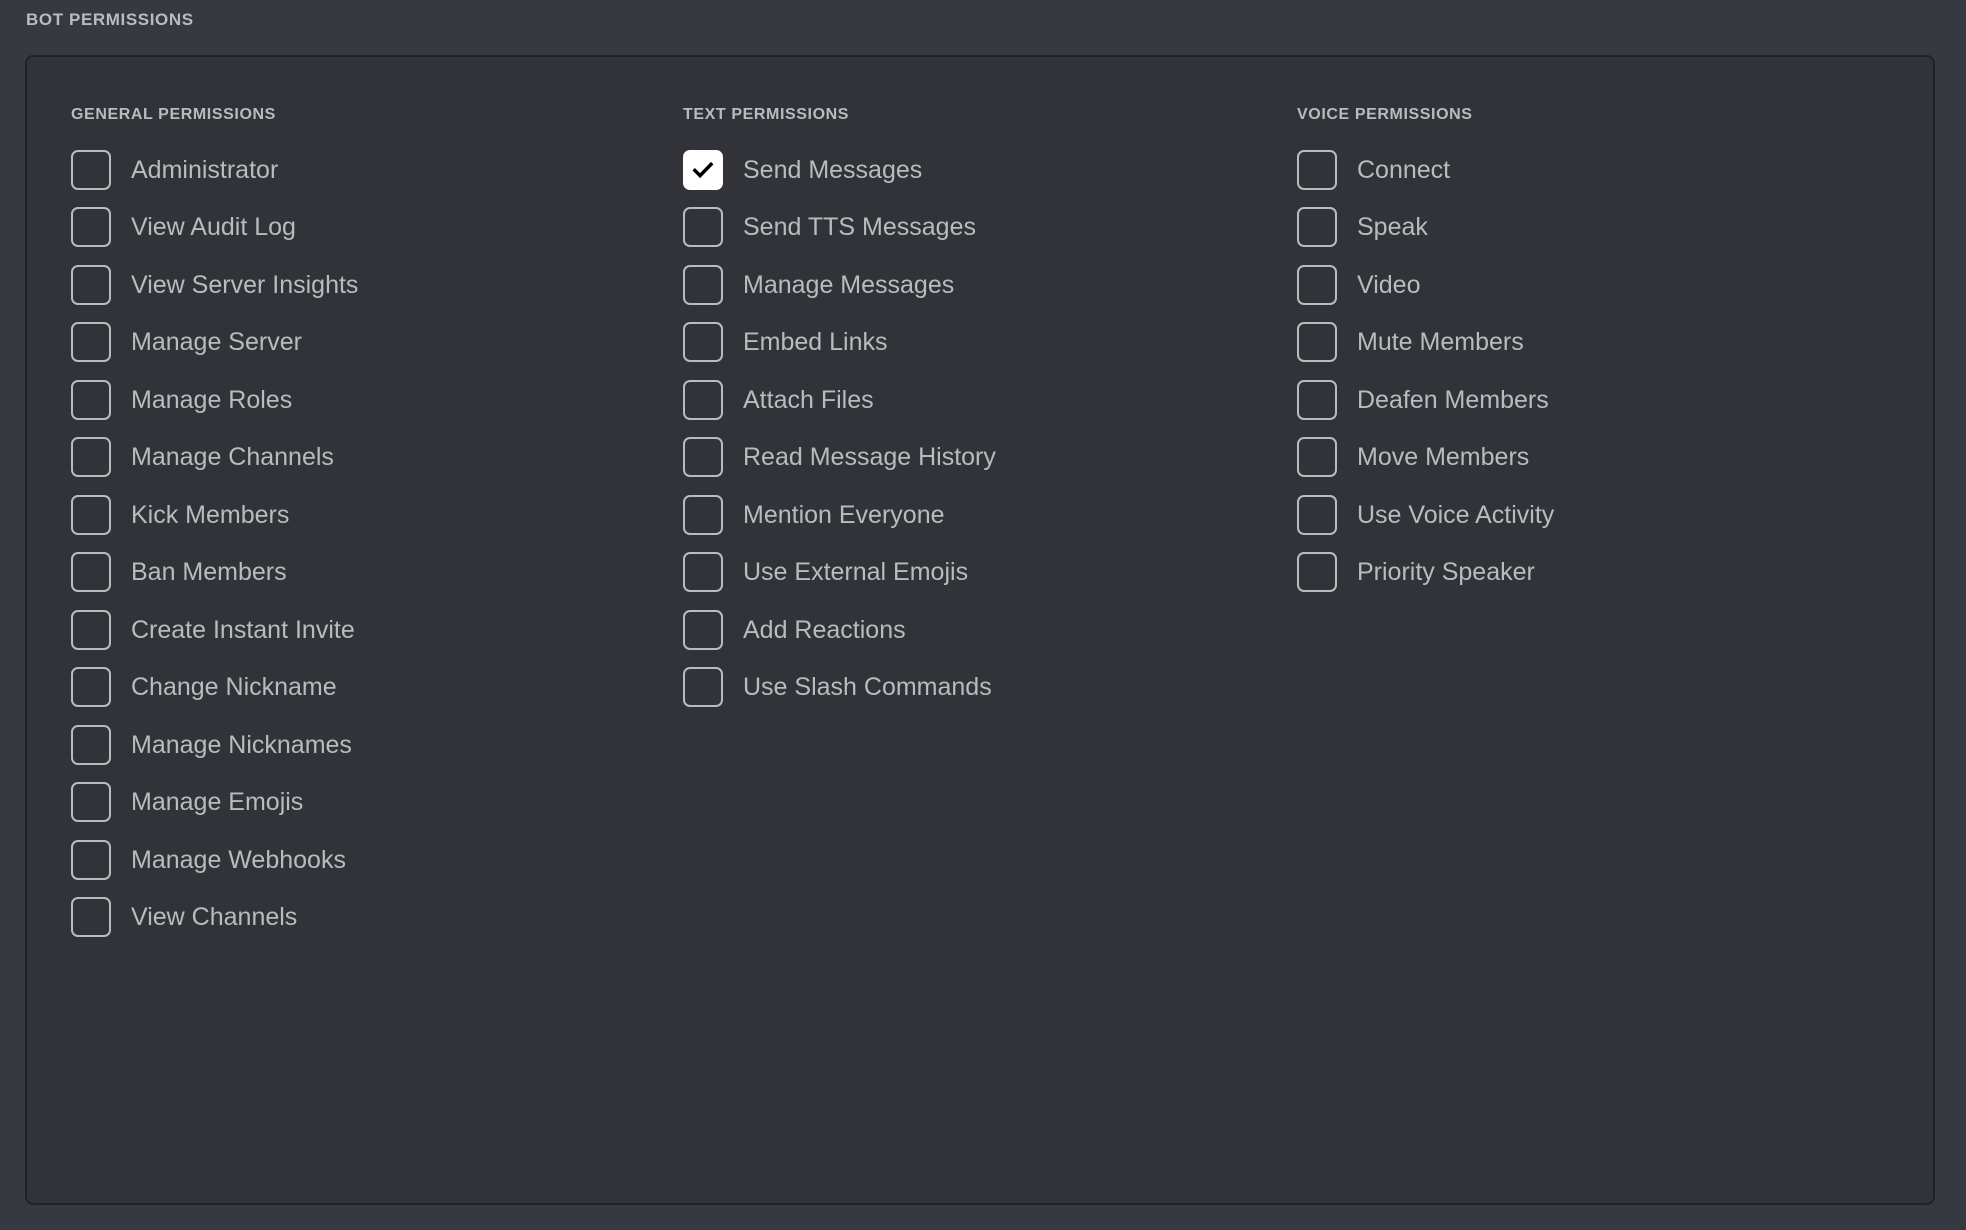  I want to click on permission-row-mute-members: Mute Members, so click(1602, 343).